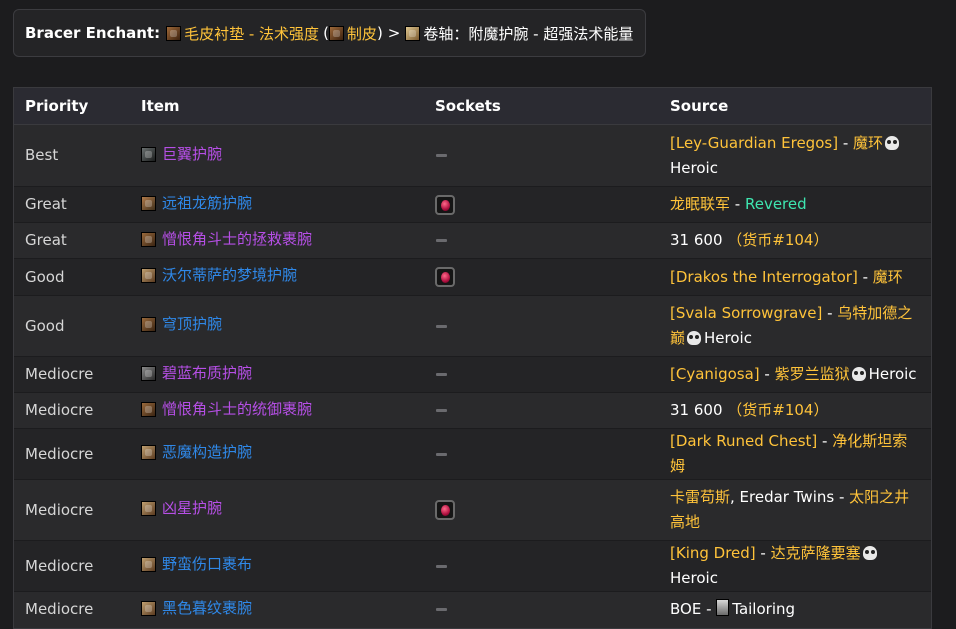 Image resolution: width=956 pixels, height=629 pixels. Describe the element at coordinates (336, 33) in the screenshot. I see `leatherworking-icon` at that location.